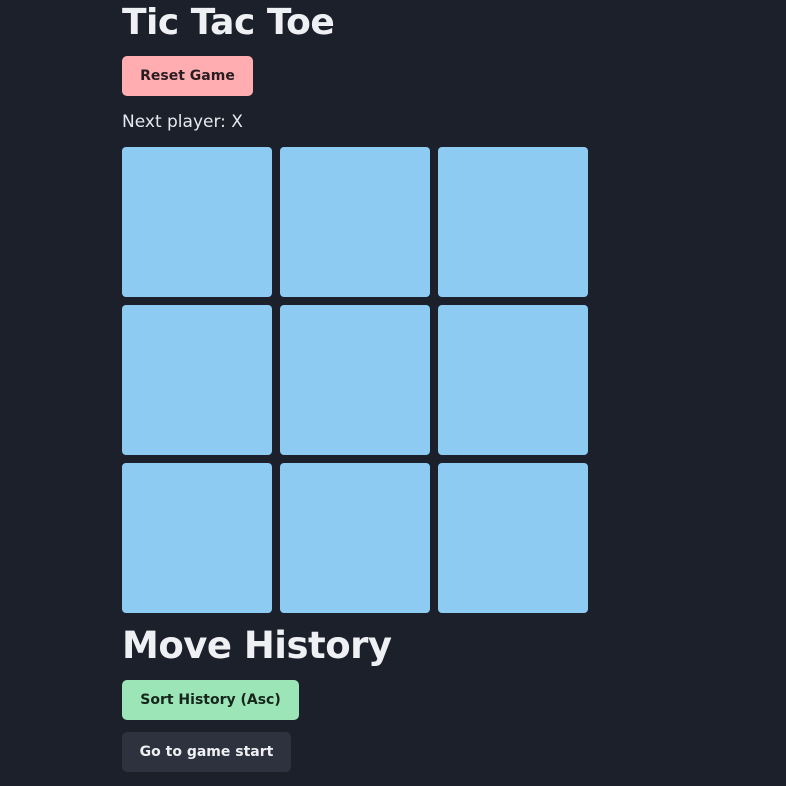 The height and width of the screenshot is (786, 786). What do you see at coordinates (257, 645) in the screenshot?
I see `move-history-title: Move History` at bounding box center [257, 645].